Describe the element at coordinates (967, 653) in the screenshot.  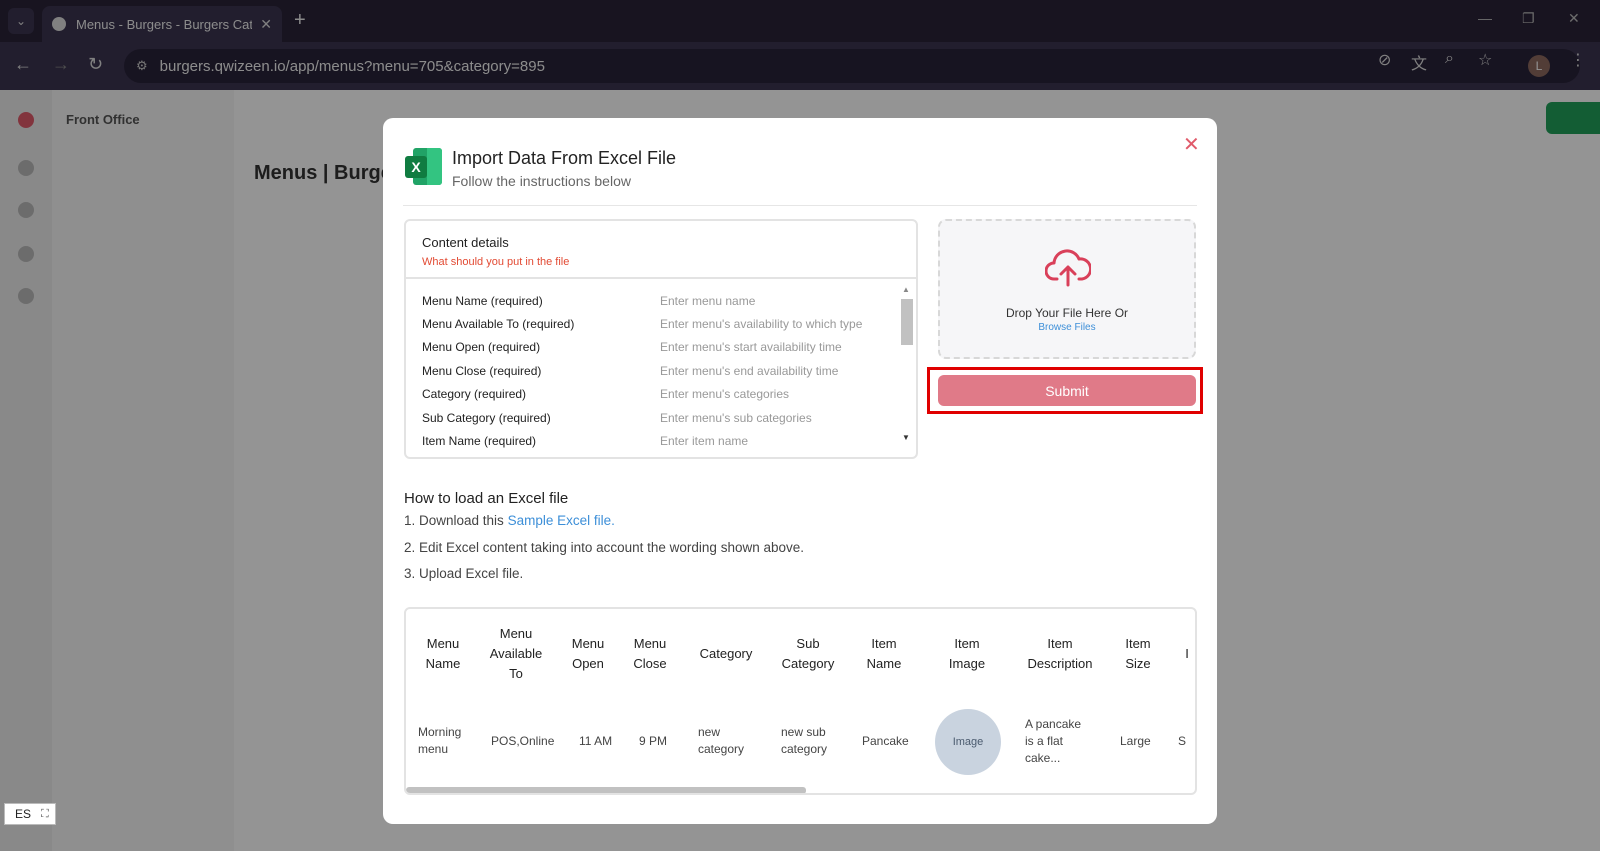
I see `column-header: Item Image` at that location.